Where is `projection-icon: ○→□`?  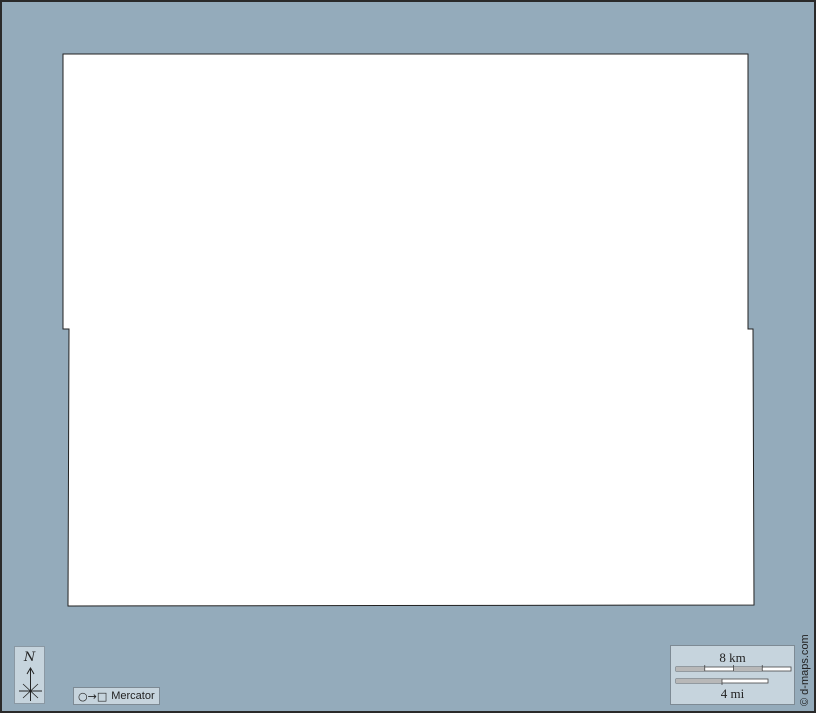 projection-icon: ○→□ is located at coordinates (93, 696).